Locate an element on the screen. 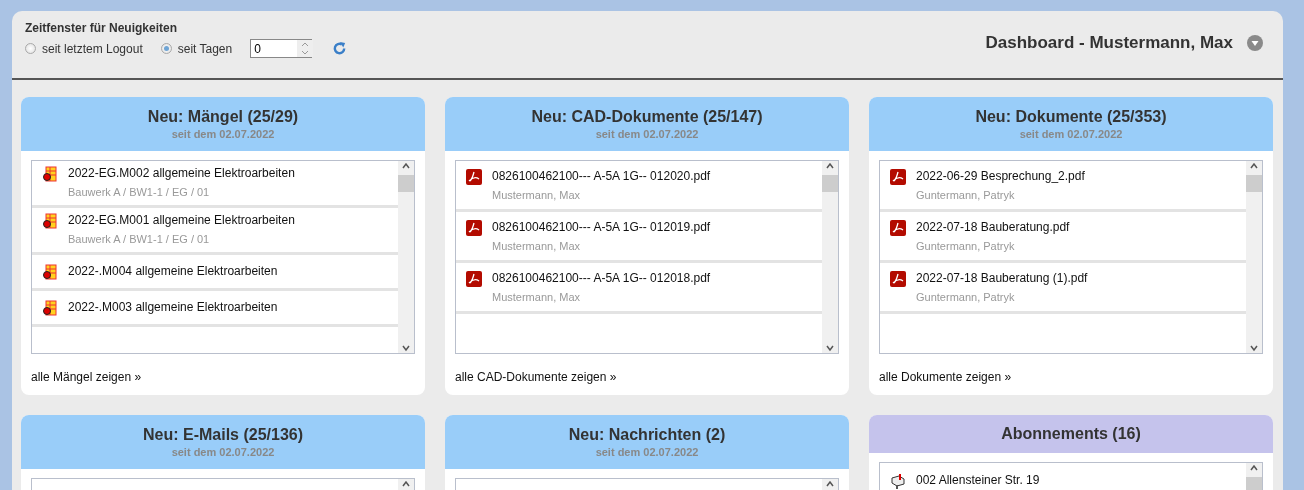 This screenshot has height=490, width=1304. item-title: 2022-07-18 Bauberatung.pdf is located at coordinates (993, 227).